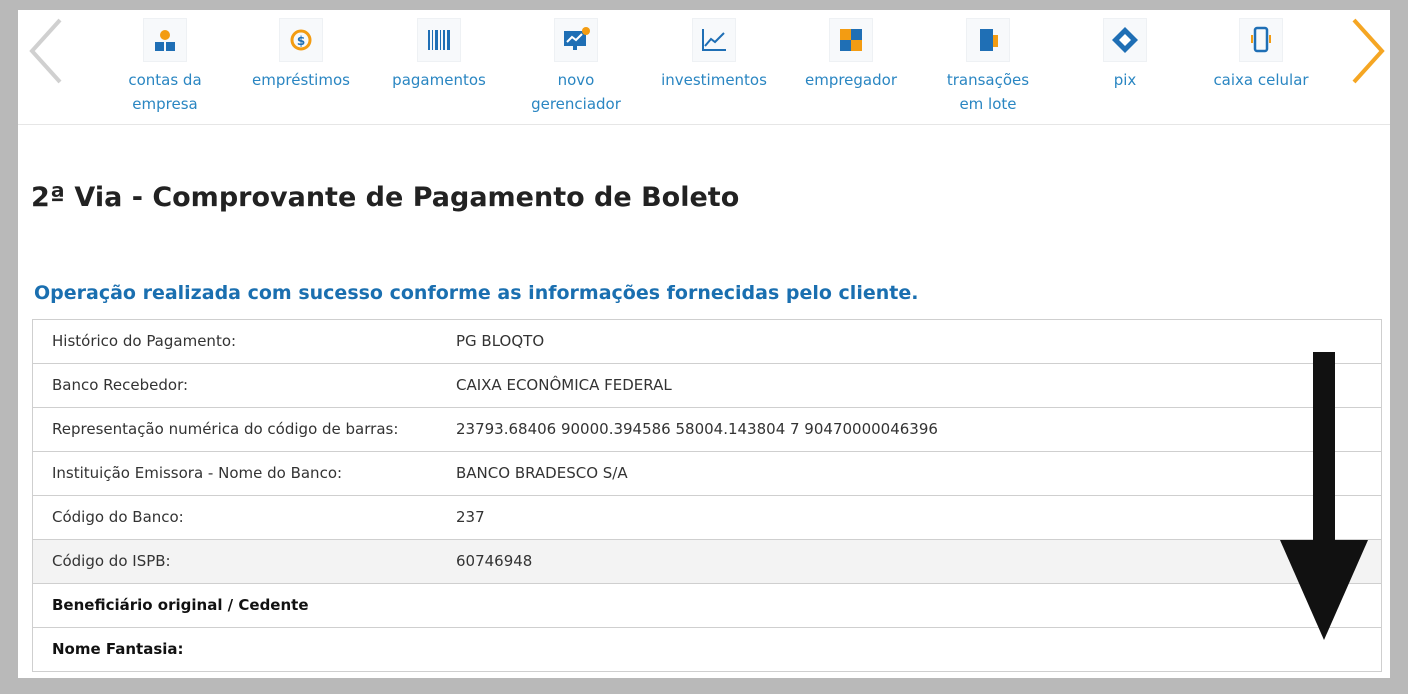  I want to click on nav-item-label: pagamentos, so click(439, 80).